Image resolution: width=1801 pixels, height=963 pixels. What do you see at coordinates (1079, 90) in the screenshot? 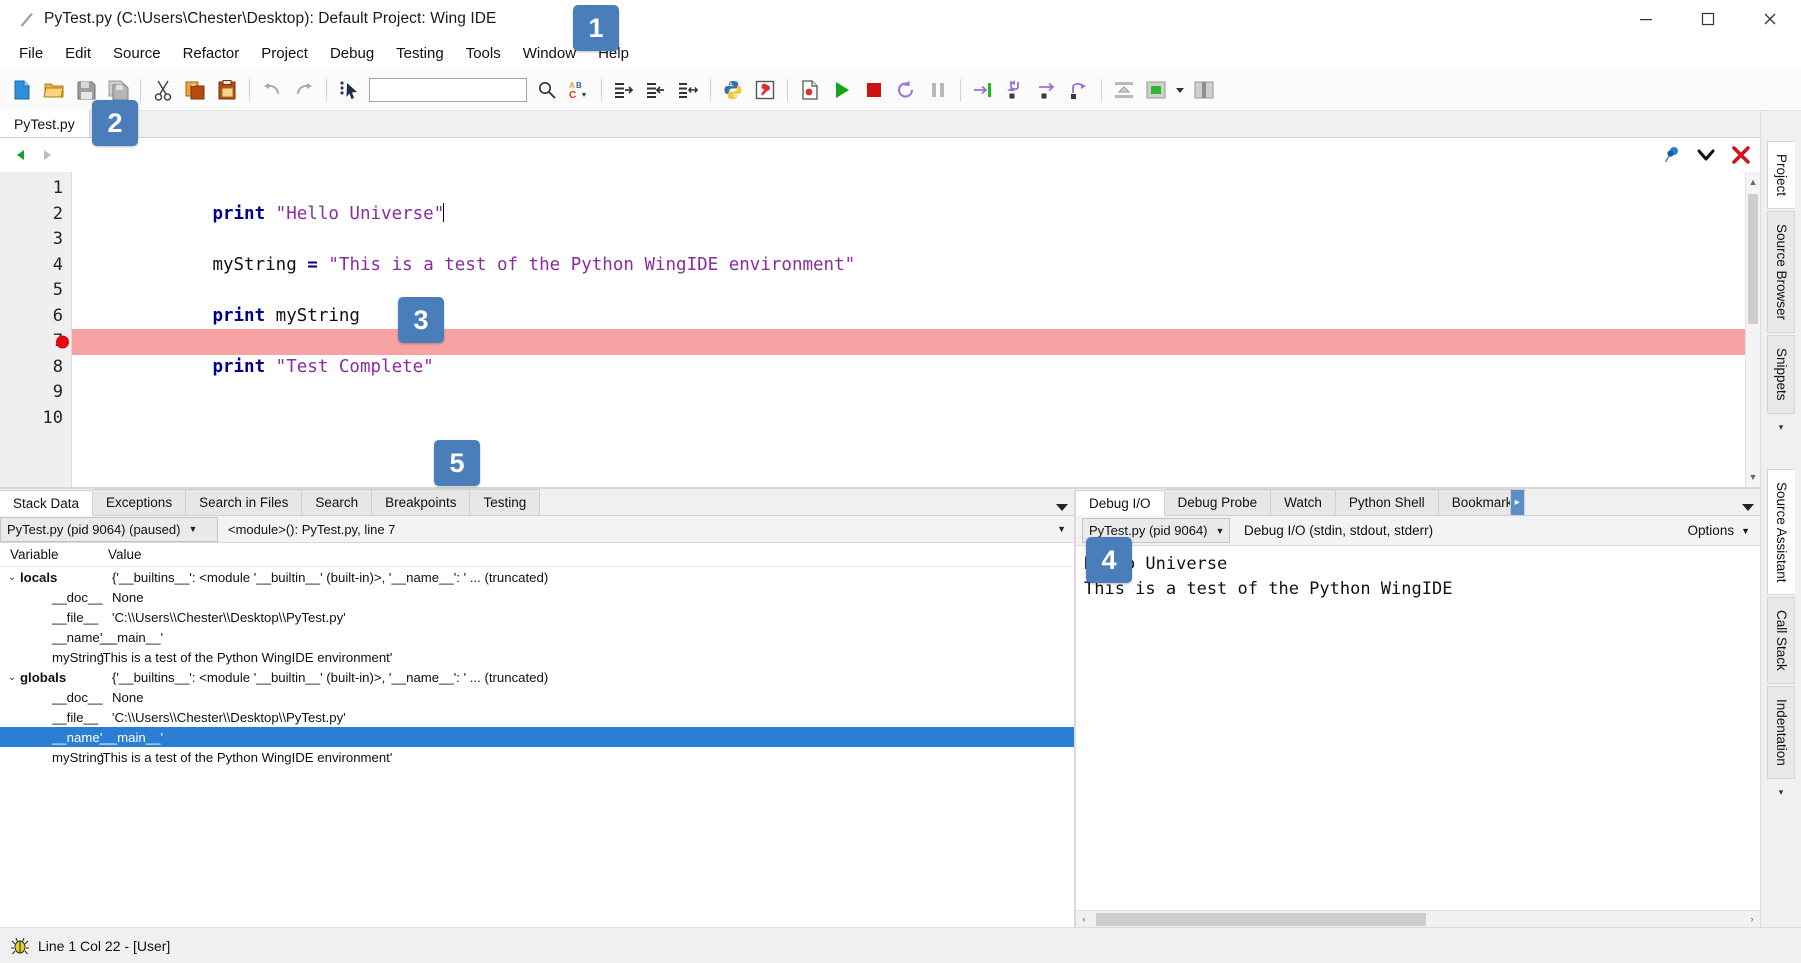
I see `step-out-icon` at bounding box center [1079, 90].